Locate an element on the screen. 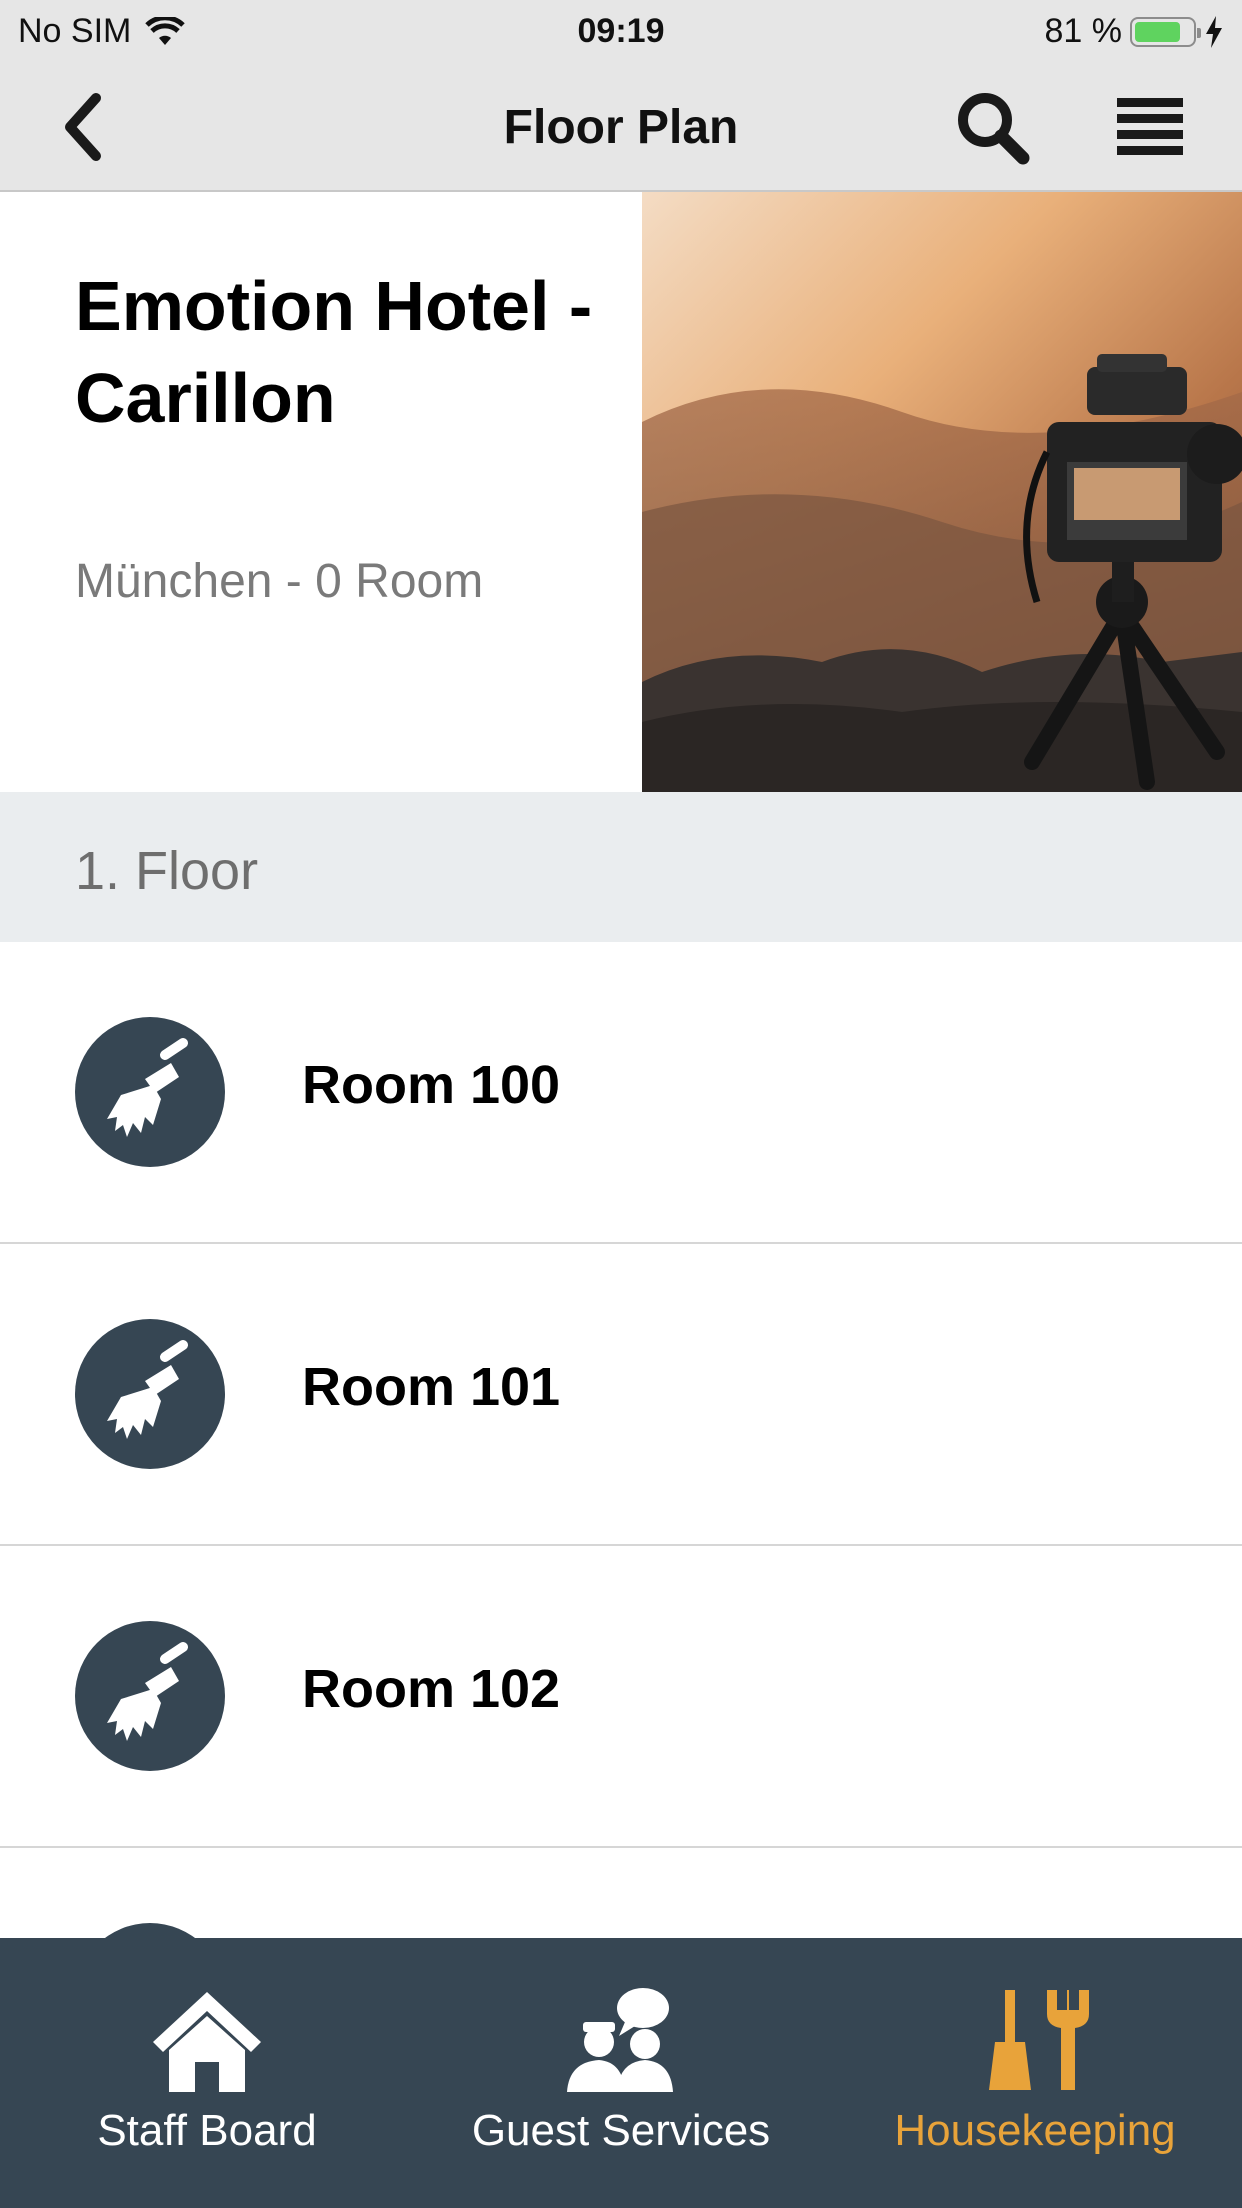  room-row-102: Room 102 is located at coordinates (621, 1697).